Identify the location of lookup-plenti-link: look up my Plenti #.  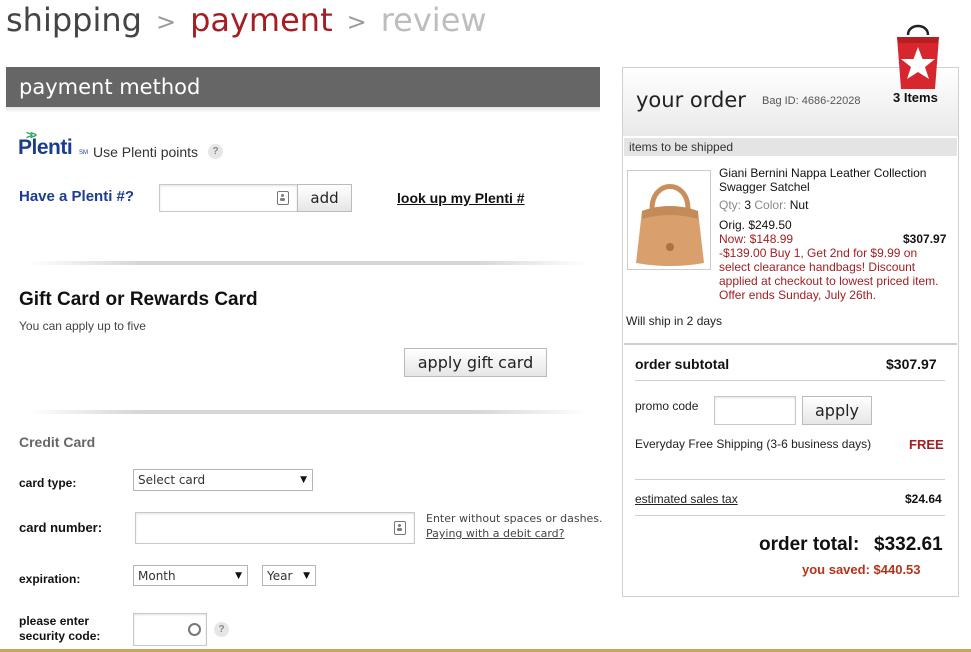
(461, 198).